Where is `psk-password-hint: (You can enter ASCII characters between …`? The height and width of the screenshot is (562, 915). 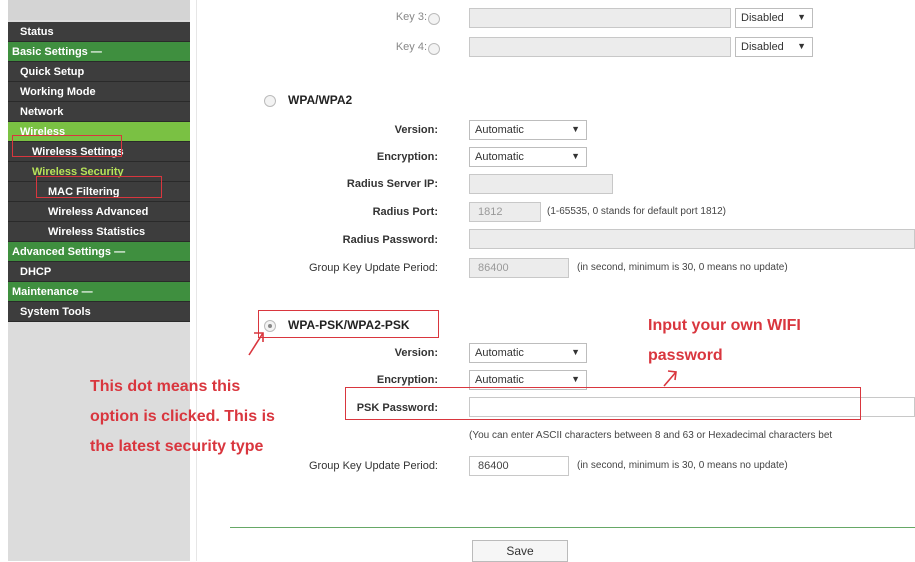
psk-password-hint: (You can enter ASCII characters between … is located at coordinates (651, 435).